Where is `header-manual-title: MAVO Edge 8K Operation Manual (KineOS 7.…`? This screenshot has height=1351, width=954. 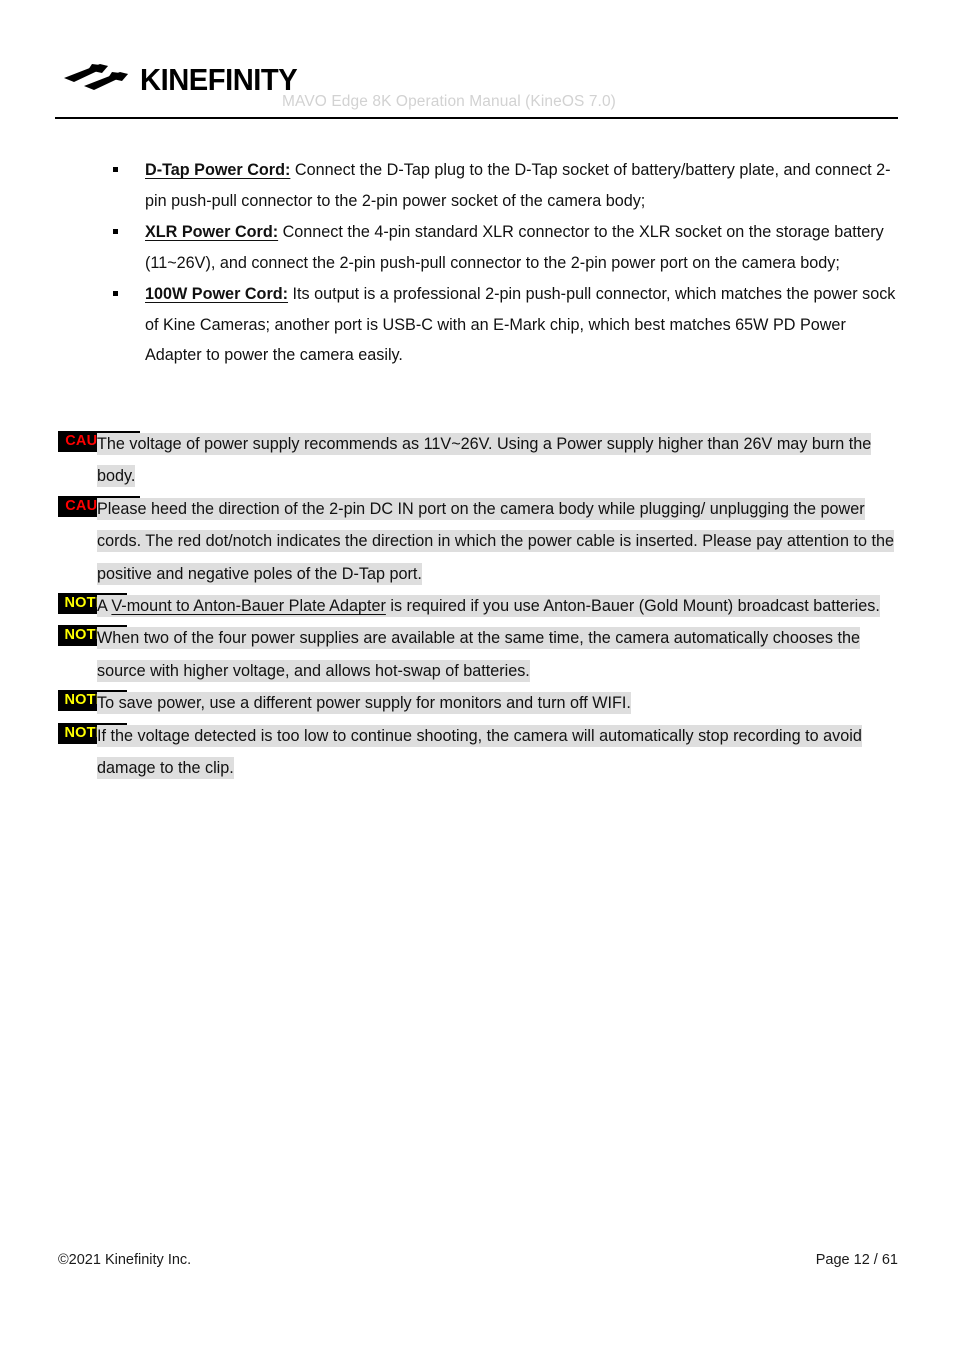
header-manual-title: MAVO Edge 8K Operation Manual (KineOS 7.… is located at coordinates (449, 101).